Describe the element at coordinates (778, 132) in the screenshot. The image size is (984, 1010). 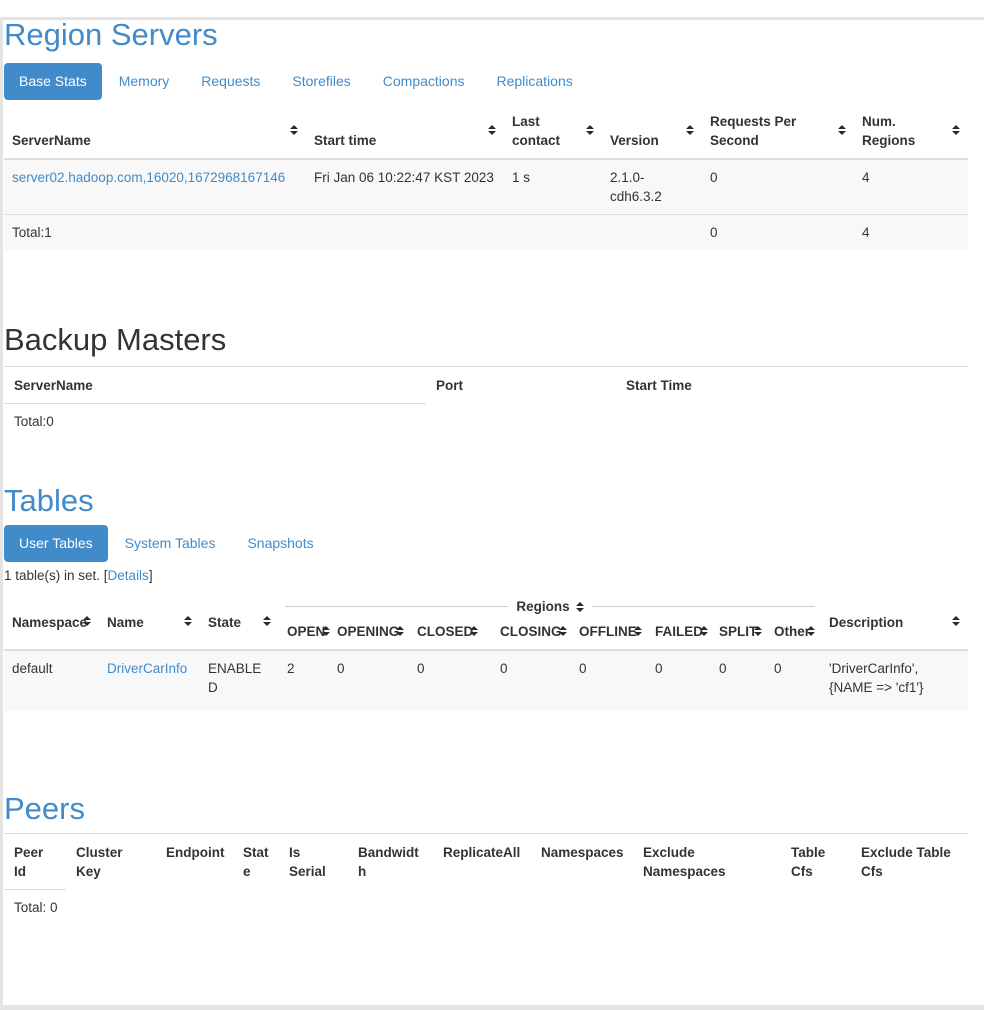
I see `col-requests-per-second: Requests Per Second` at that location.